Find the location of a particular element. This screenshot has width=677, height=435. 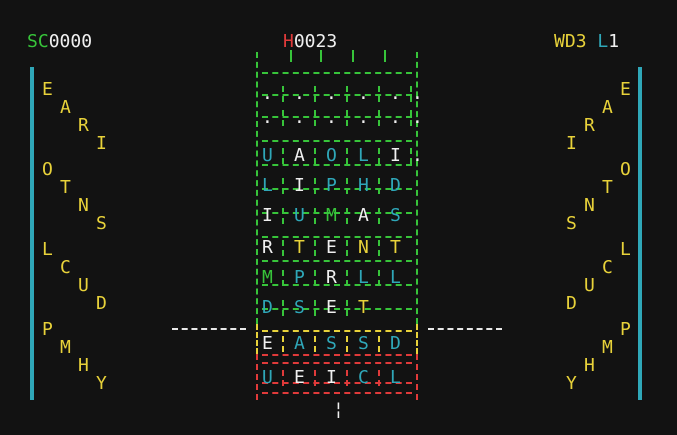

well-left-wall-lower is located at coordinates (257, 339).